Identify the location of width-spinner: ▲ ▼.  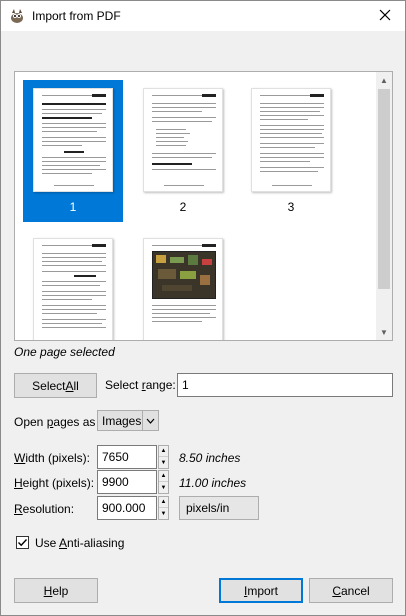
(163, 457).